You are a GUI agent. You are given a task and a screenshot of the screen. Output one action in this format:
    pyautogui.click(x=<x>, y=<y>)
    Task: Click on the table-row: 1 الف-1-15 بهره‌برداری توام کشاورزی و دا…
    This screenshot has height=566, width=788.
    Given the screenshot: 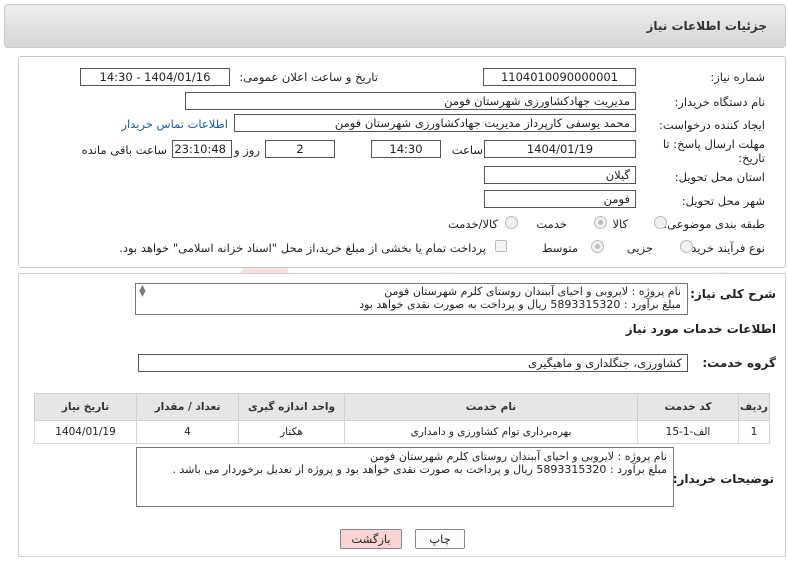 What is the action you would take?
    pyautogui.click(x=402, y=432)
    